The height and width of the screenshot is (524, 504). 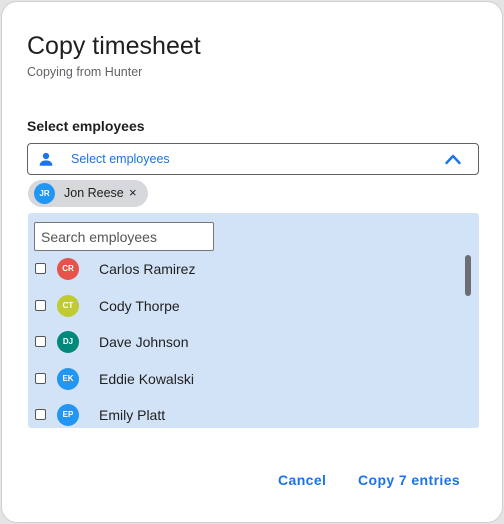 I want to click on employee-avatar: CT, so click(x=68, y=306).